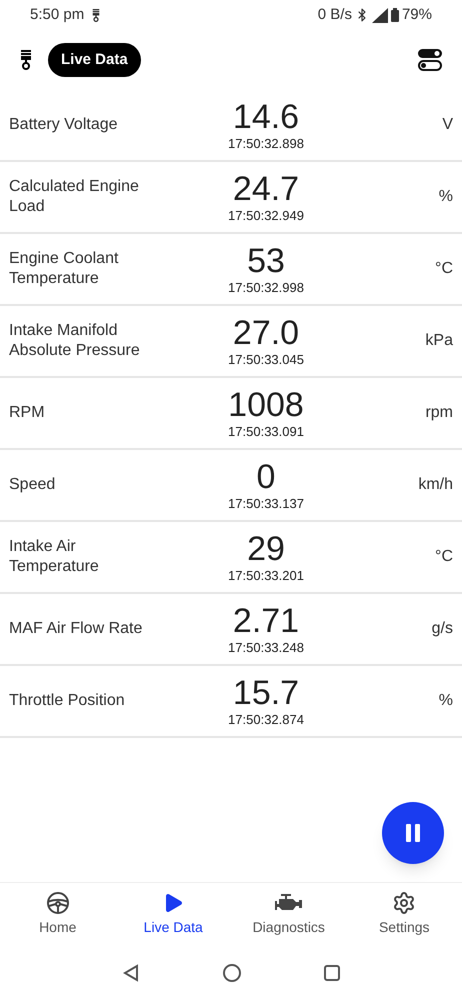 This screenshot has height=1000, width=462. I want to click on reading-timestamp: 17:50:32.898, so click(266, 144).